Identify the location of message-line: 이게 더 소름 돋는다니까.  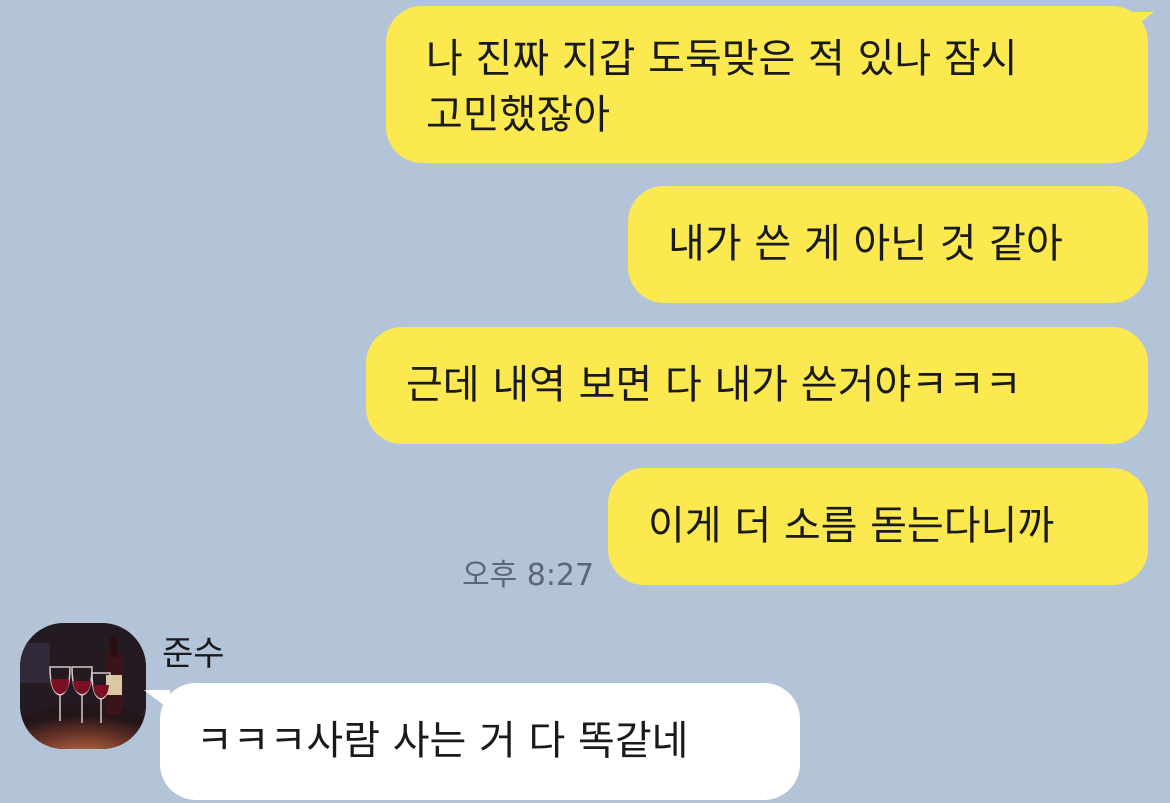
(851, 526).